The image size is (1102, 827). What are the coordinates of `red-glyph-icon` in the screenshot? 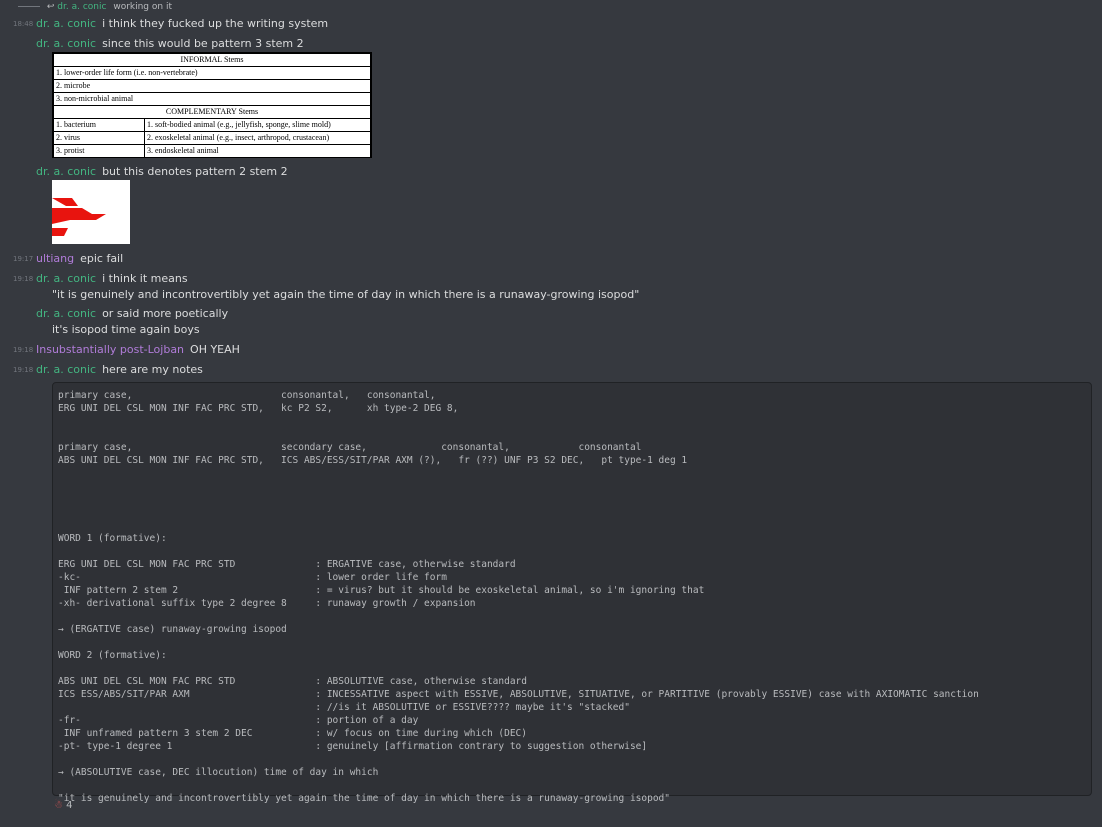 It's located at (79, 217).